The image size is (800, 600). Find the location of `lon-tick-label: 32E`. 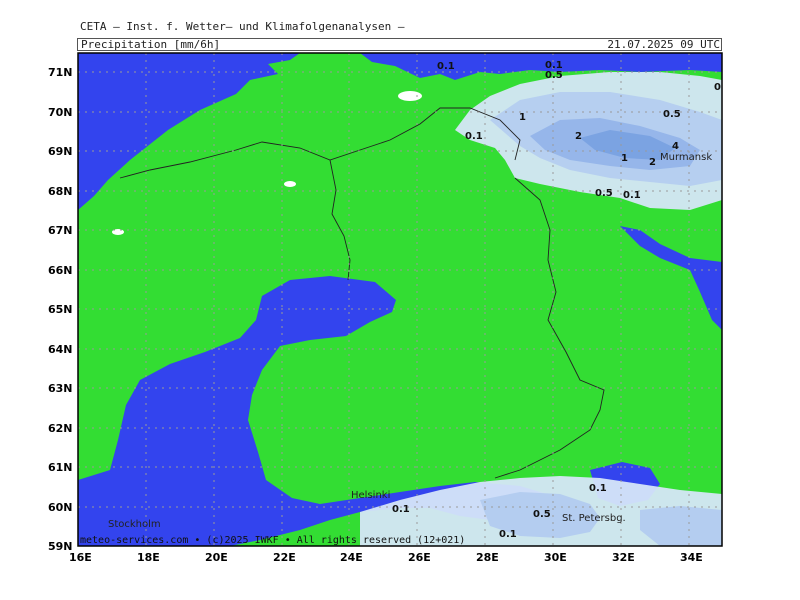

lon-tick-label: 32E is located at coordinates (623, 557).